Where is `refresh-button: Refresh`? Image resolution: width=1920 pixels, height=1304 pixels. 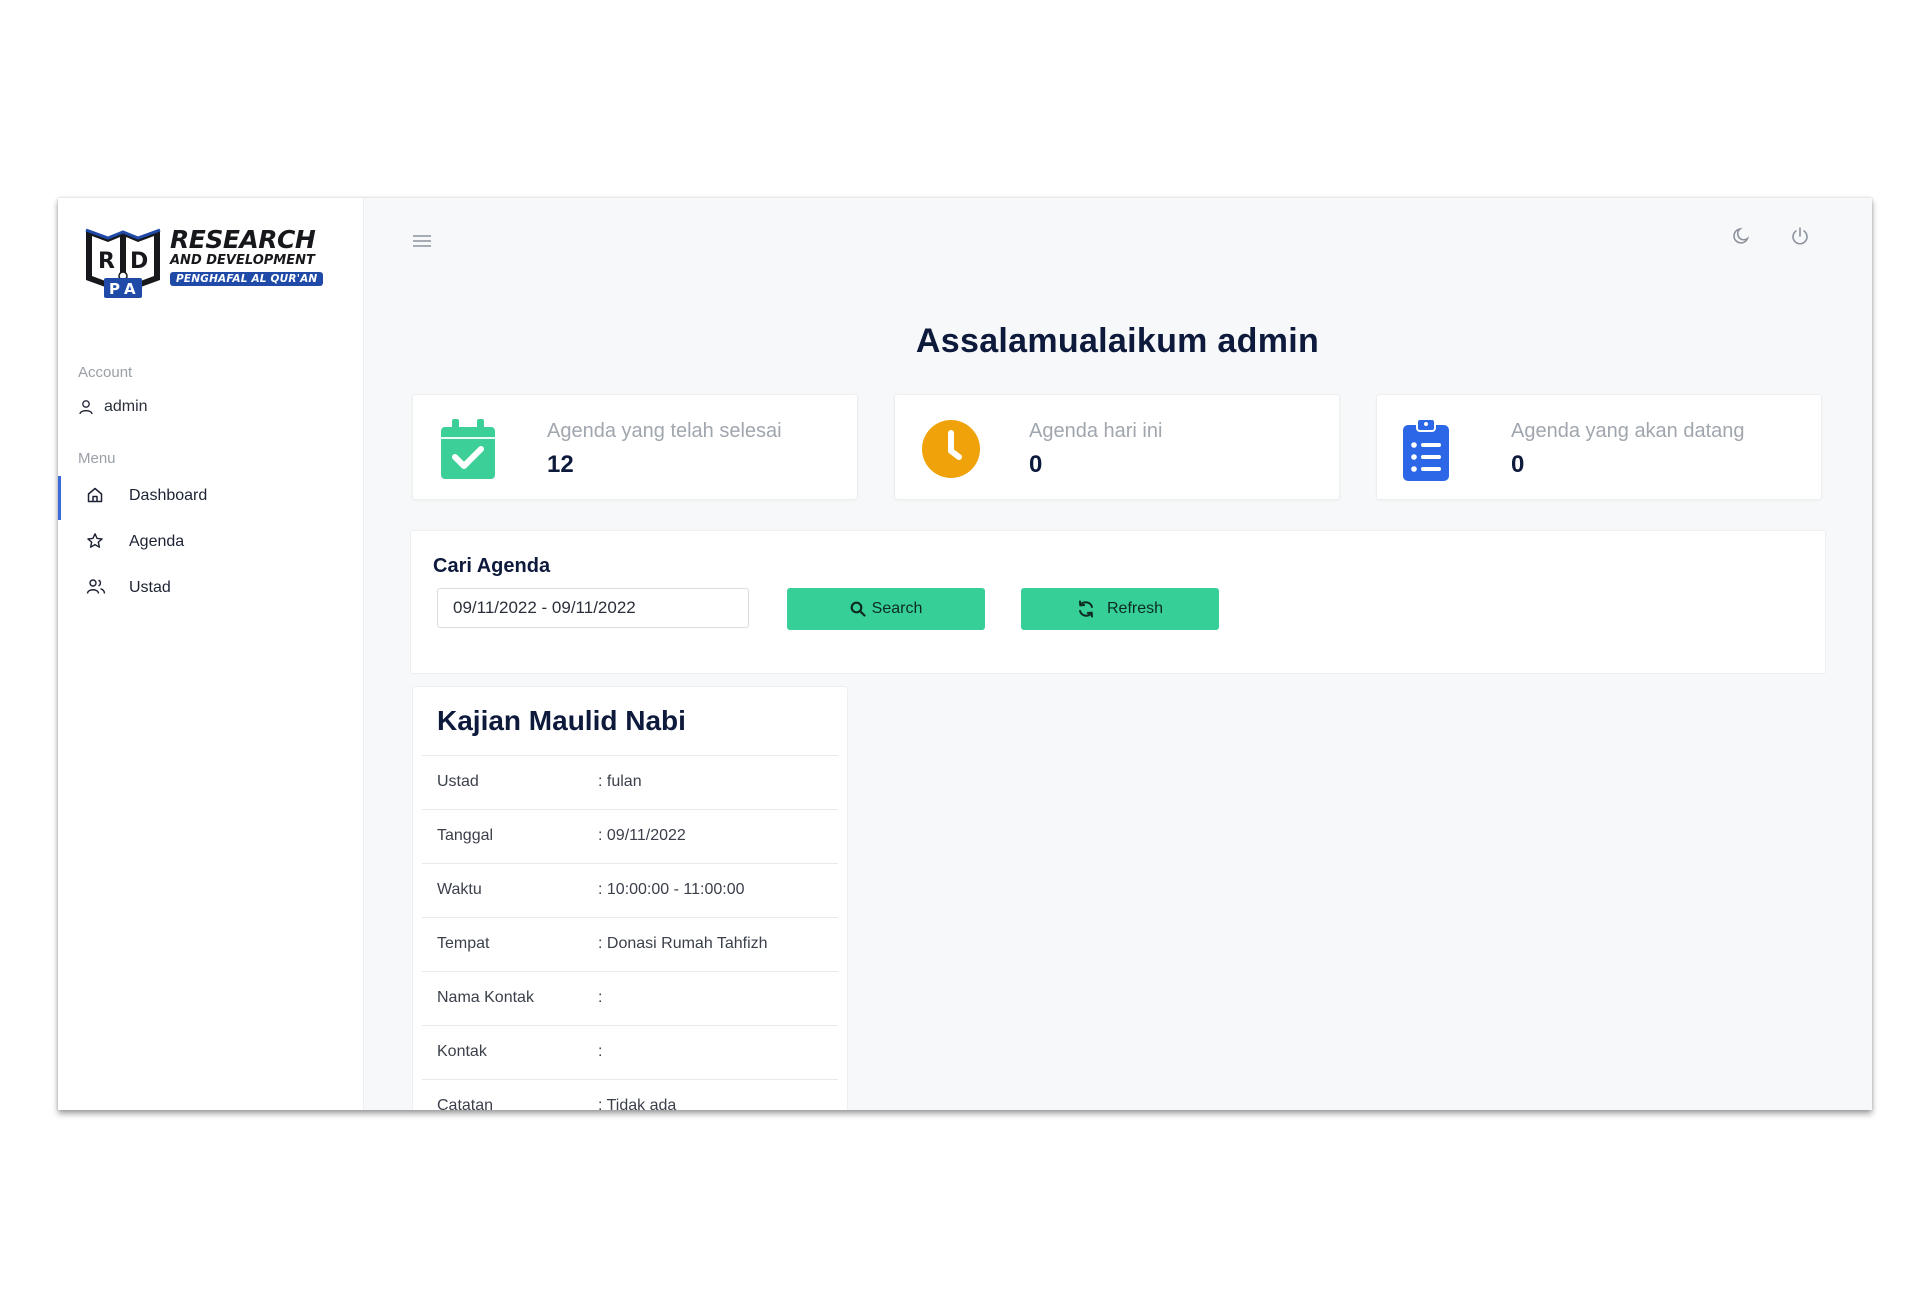 refresh-button: Refresh is located at coordinates (1120, 609).